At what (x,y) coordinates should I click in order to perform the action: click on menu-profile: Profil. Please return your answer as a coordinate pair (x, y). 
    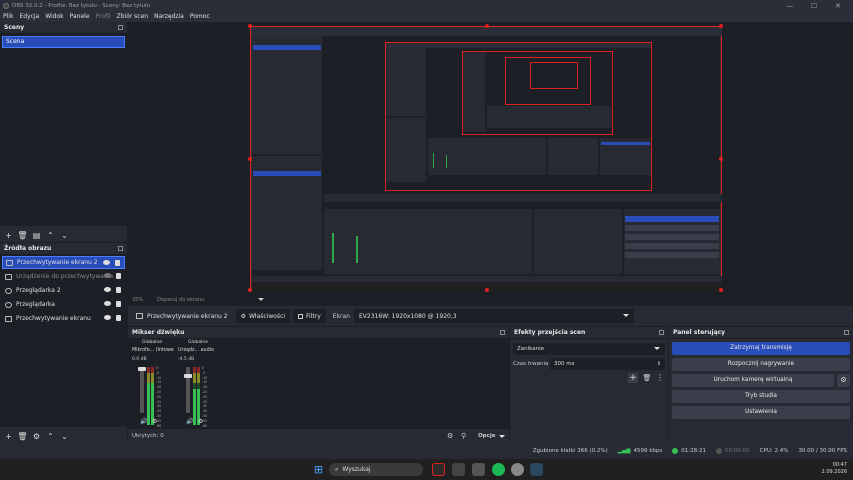
    Looking at the image, I should click on (103, 16).